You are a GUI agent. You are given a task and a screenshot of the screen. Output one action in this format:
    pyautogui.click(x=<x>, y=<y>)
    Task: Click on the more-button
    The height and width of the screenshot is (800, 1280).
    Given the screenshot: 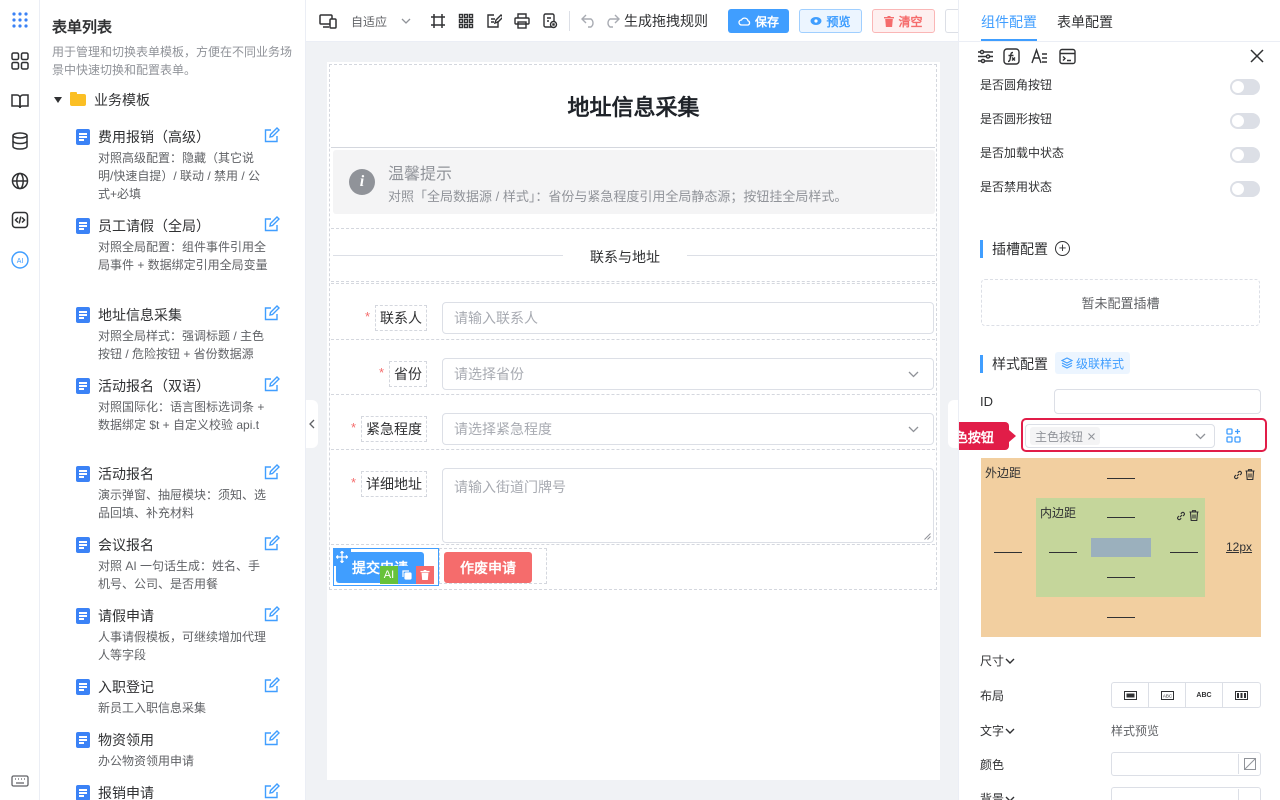 What is the action you would take?
    pyautogui.click(x=951, y=21)
    